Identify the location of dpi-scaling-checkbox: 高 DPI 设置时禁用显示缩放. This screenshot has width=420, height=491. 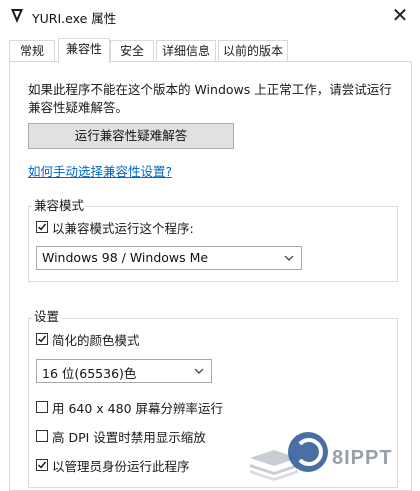
(121, 436).